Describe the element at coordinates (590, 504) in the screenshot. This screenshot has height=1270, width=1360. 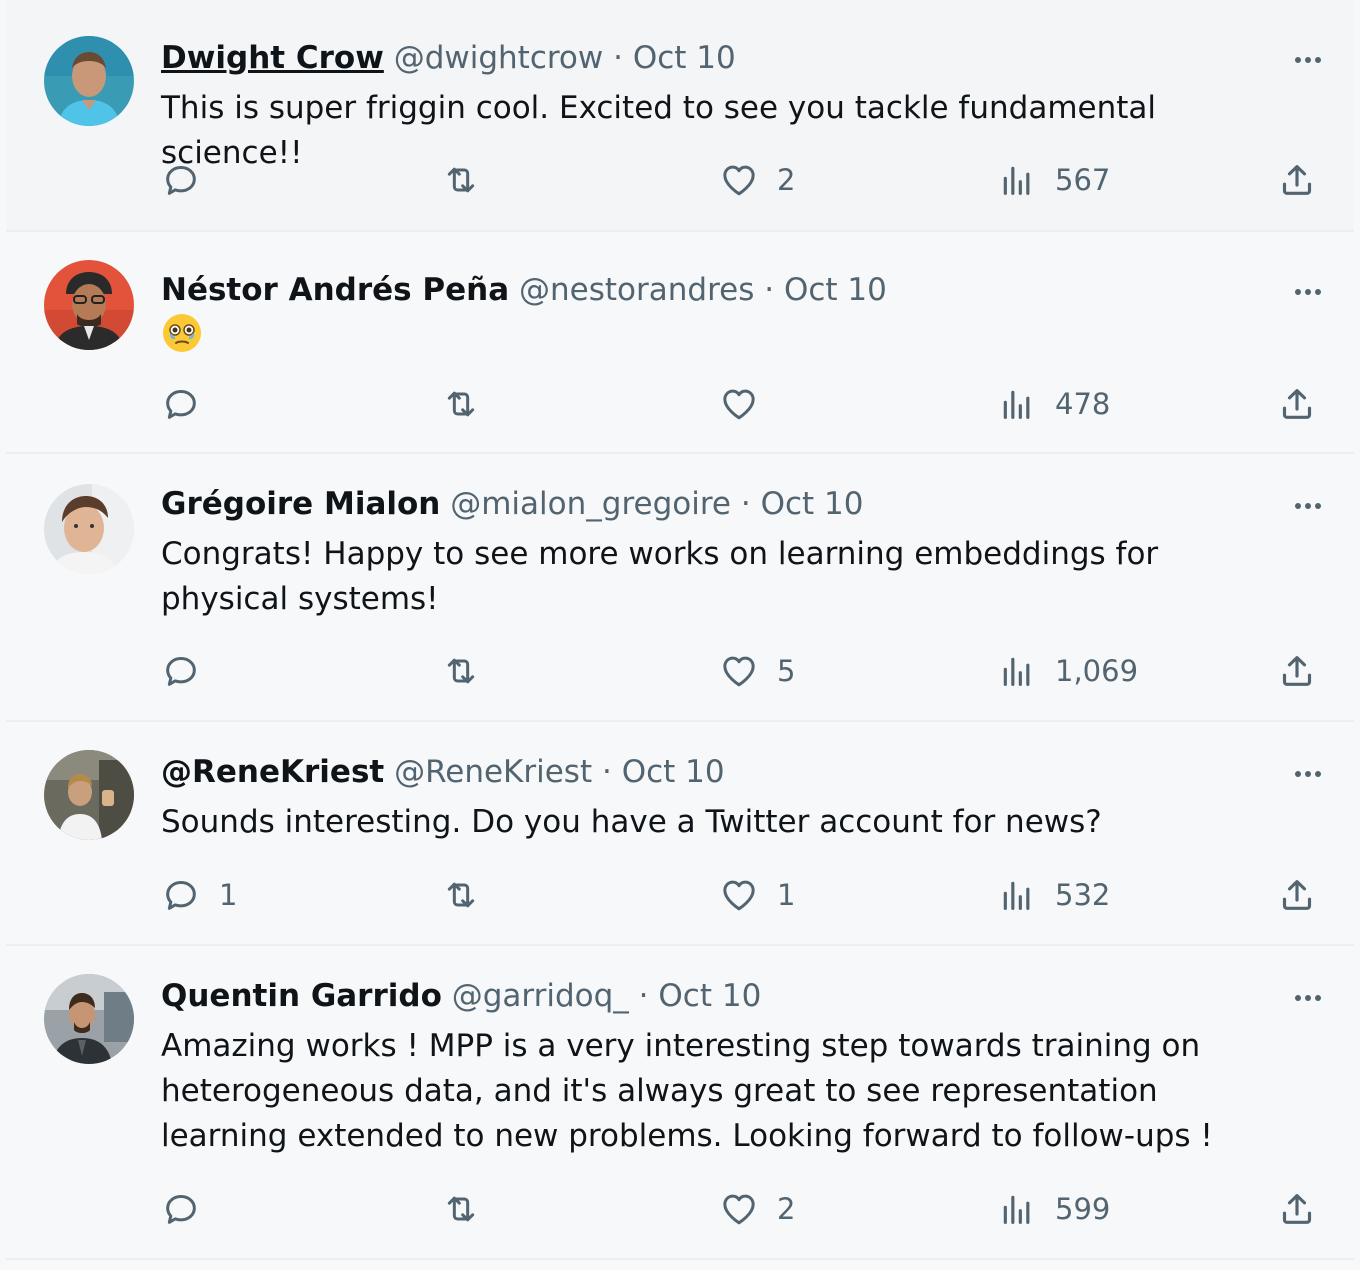
I see `author-handle: @mialon_gregoire` at that location.